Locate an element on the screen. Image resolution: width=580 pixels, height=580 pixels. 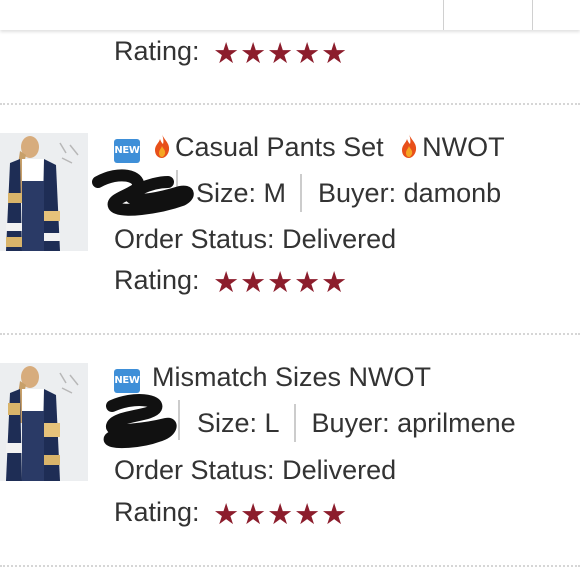
buyer-text: Buyer: aprilmene is located at coordinates (414, 423).